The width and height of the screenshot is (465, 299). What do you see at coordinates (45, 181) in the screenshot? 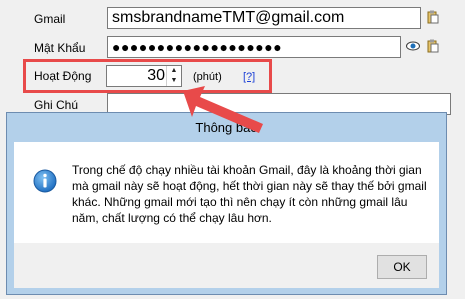
I see `info-icon` at bounding box center [45, 181].